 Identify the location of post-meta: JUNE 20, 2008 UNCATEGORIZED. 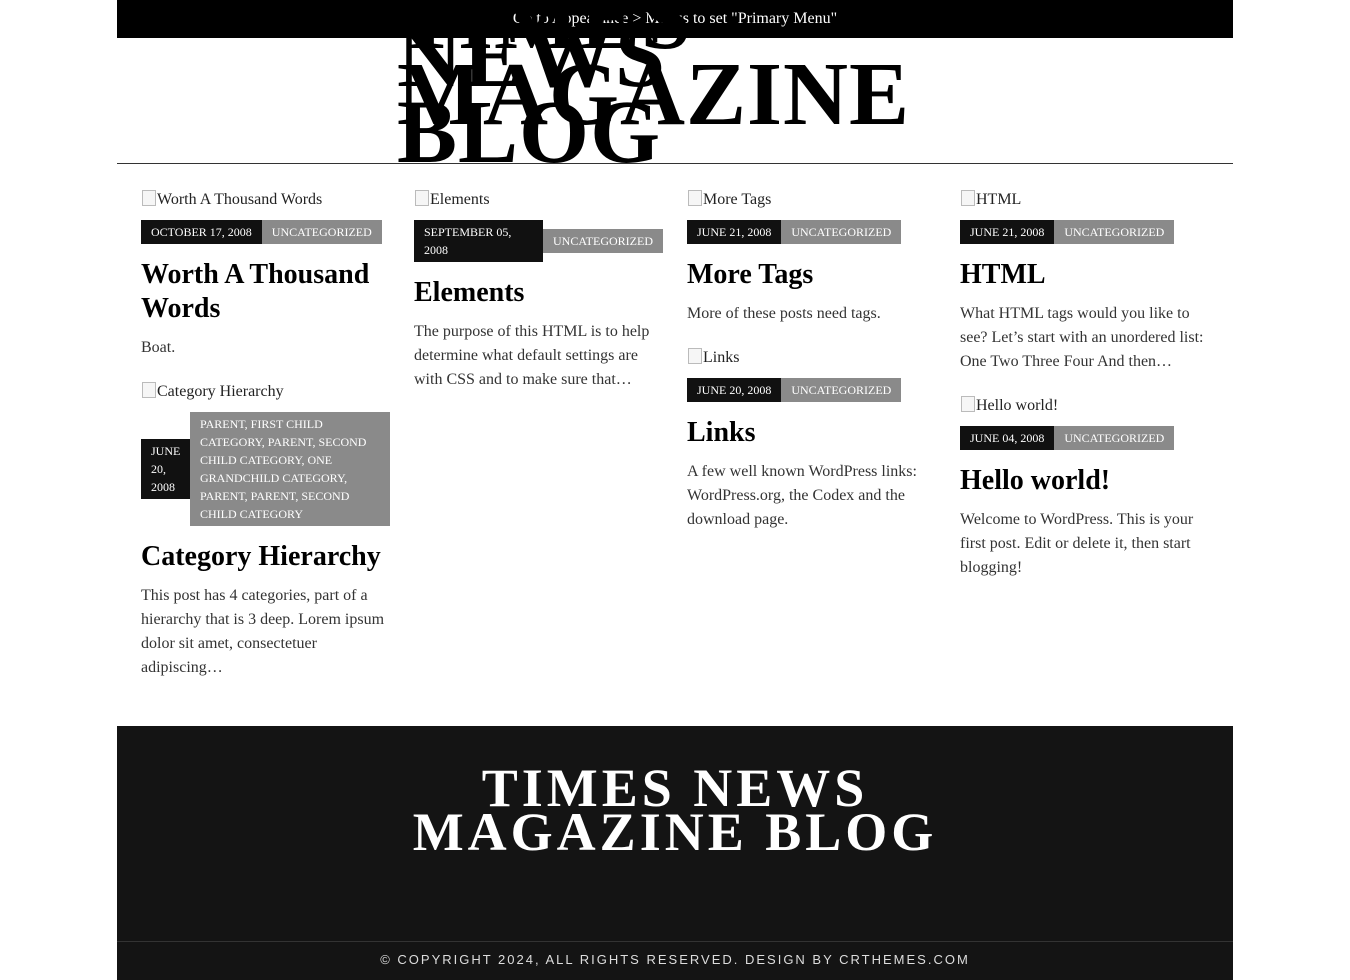
(811, 390).